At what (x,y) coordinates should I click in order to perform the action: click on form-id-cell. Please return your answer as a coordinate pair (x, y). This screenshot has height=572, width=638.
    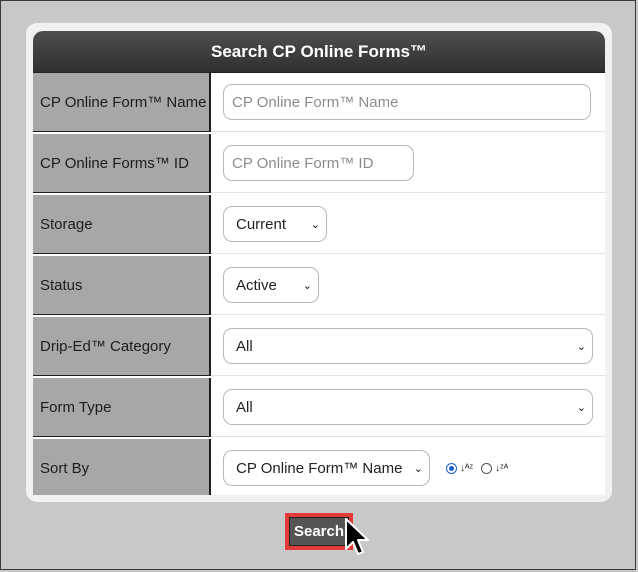
    Looking at the image, I should click on (408, 163).